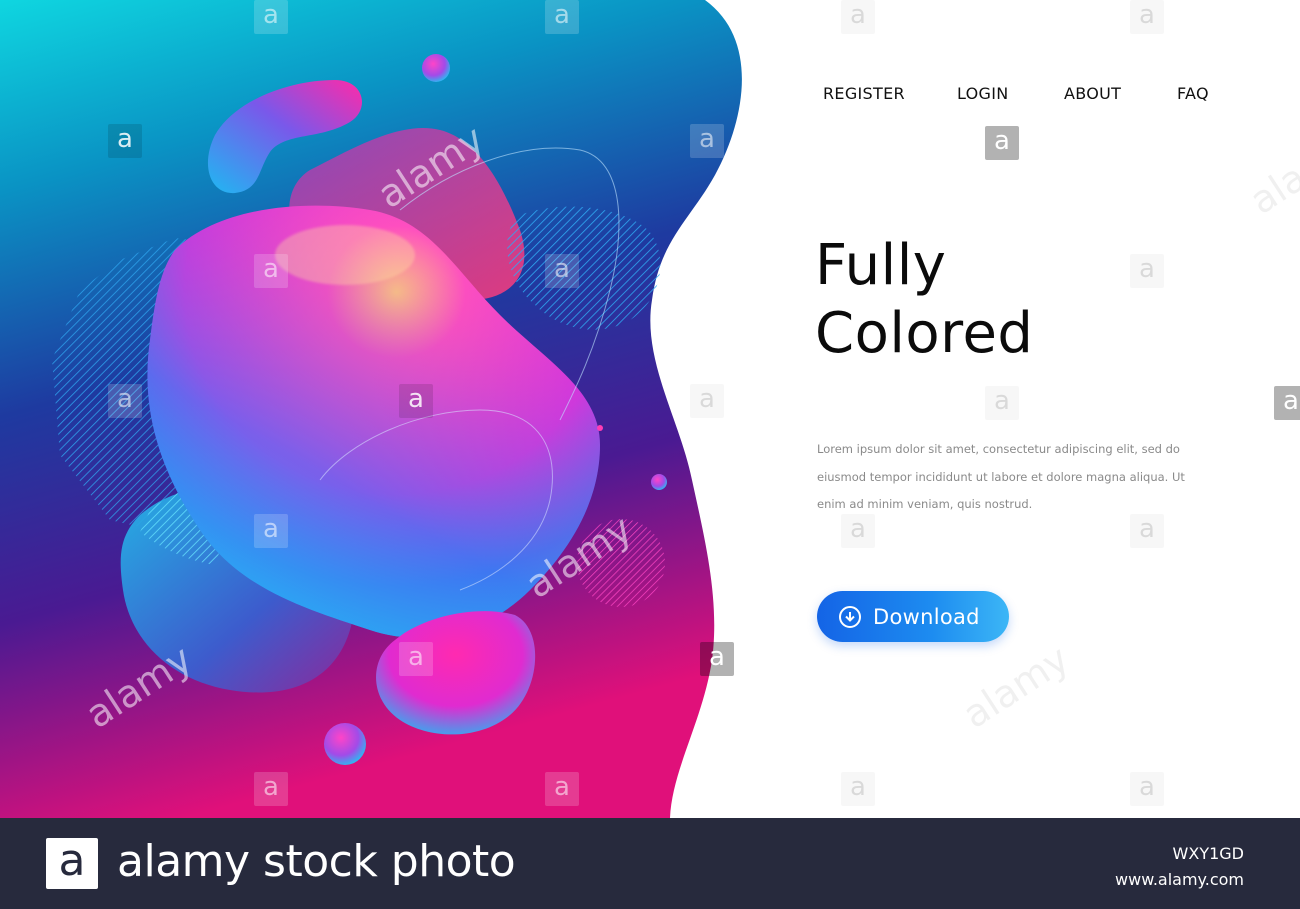 The height and width of the screenshot is (909, 1300). What do you see at coordinates (345, 255) in the screenshot?
I see `main-blob-highlight` at bounding box center [345, 255].